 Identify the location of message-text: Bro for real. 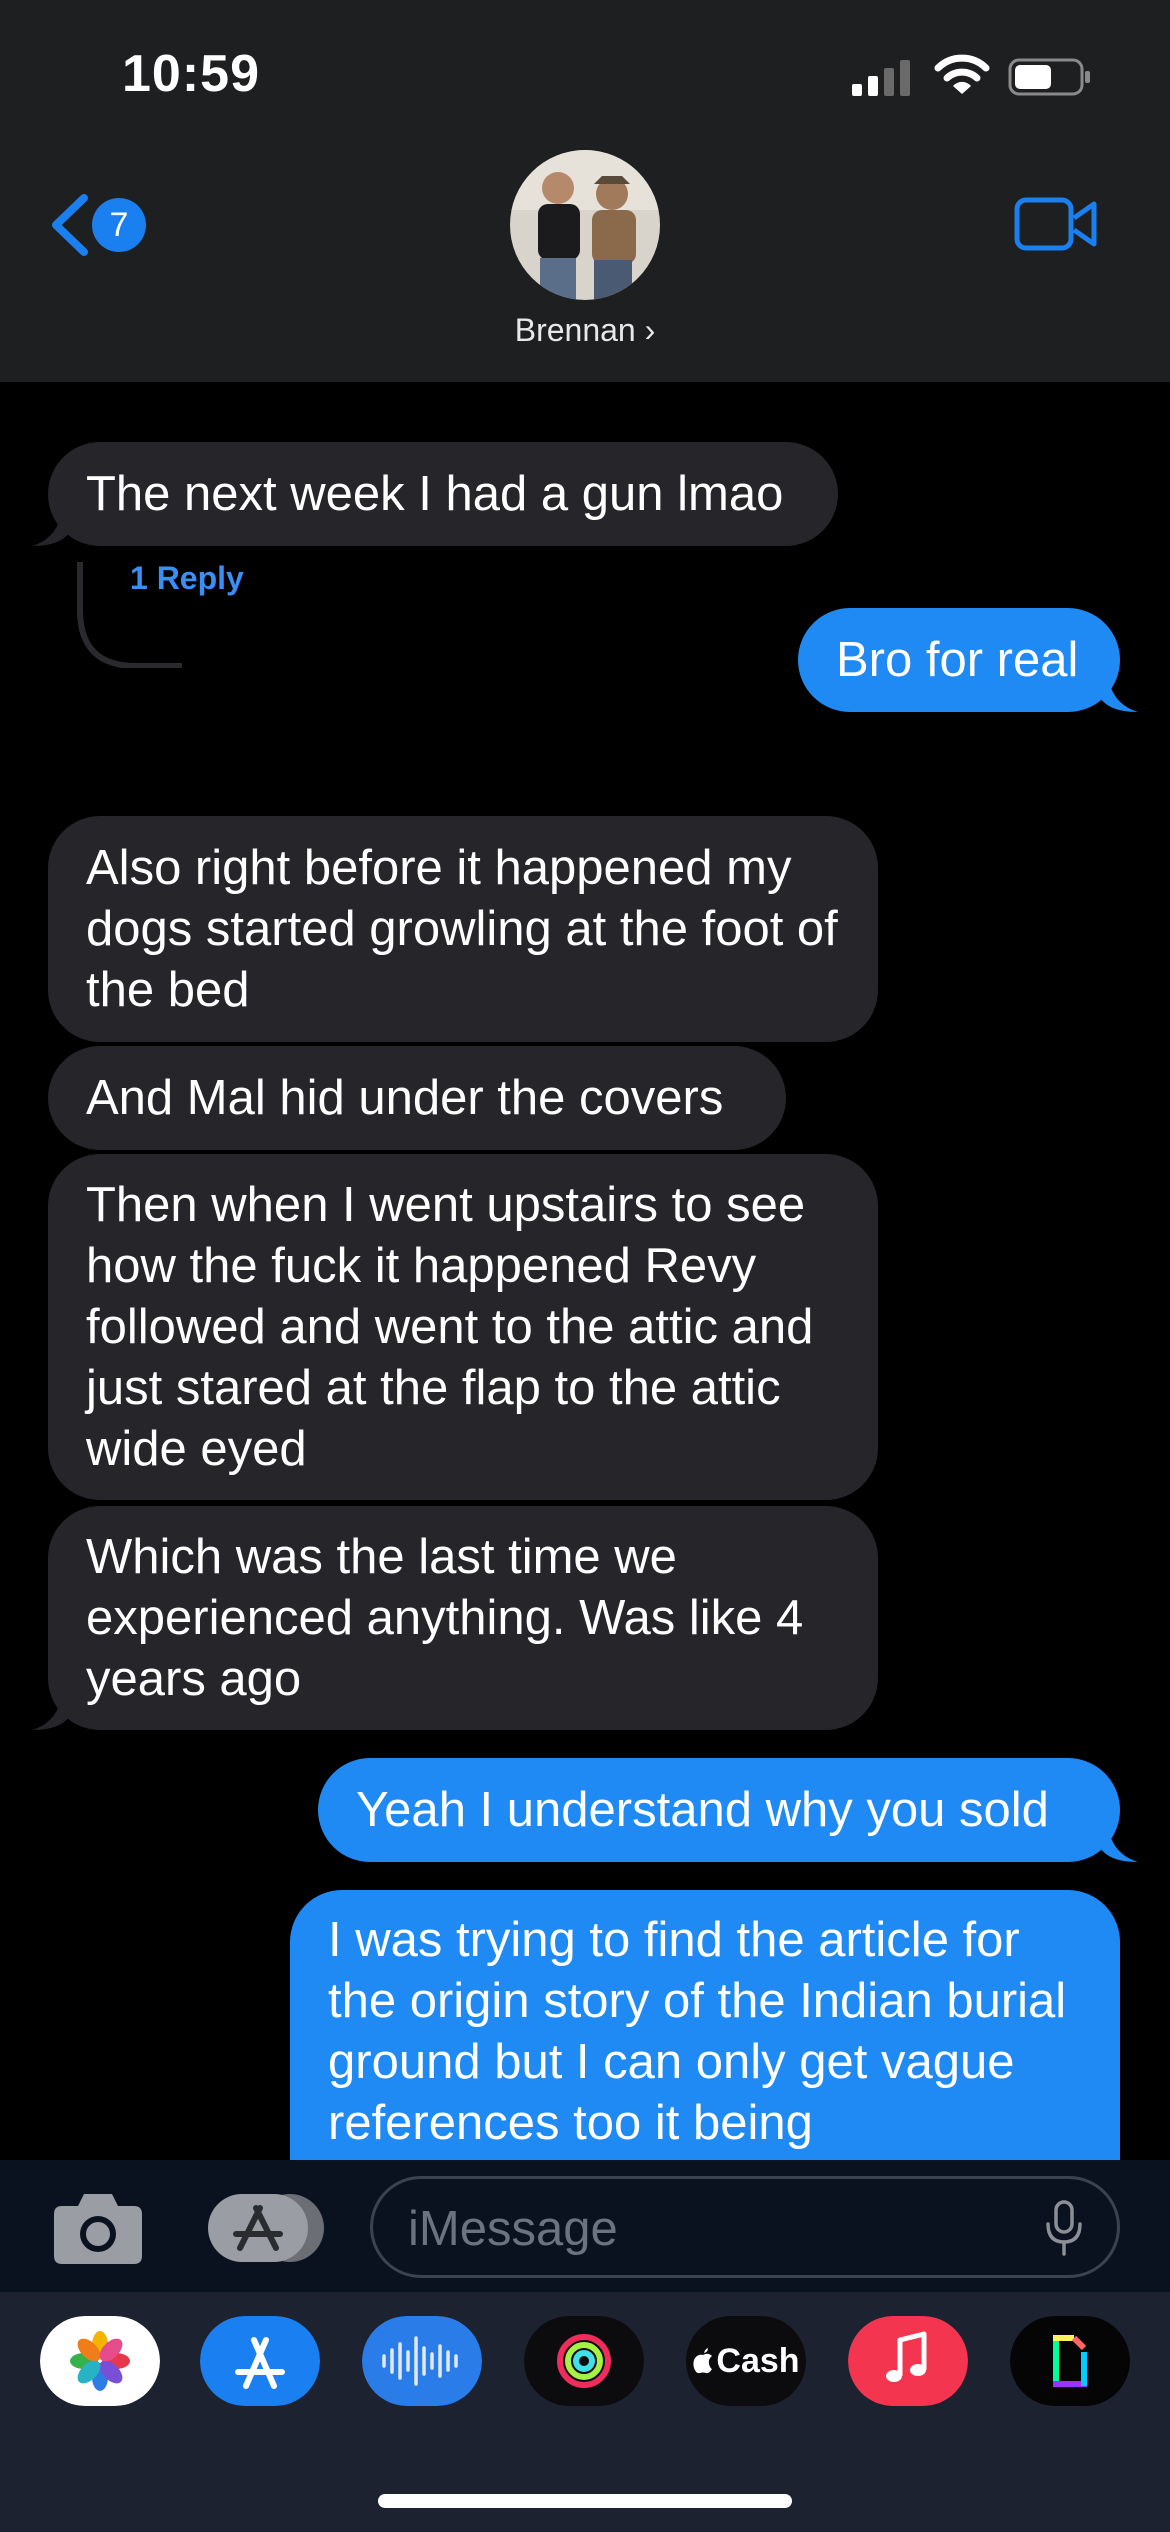
(957, 659).